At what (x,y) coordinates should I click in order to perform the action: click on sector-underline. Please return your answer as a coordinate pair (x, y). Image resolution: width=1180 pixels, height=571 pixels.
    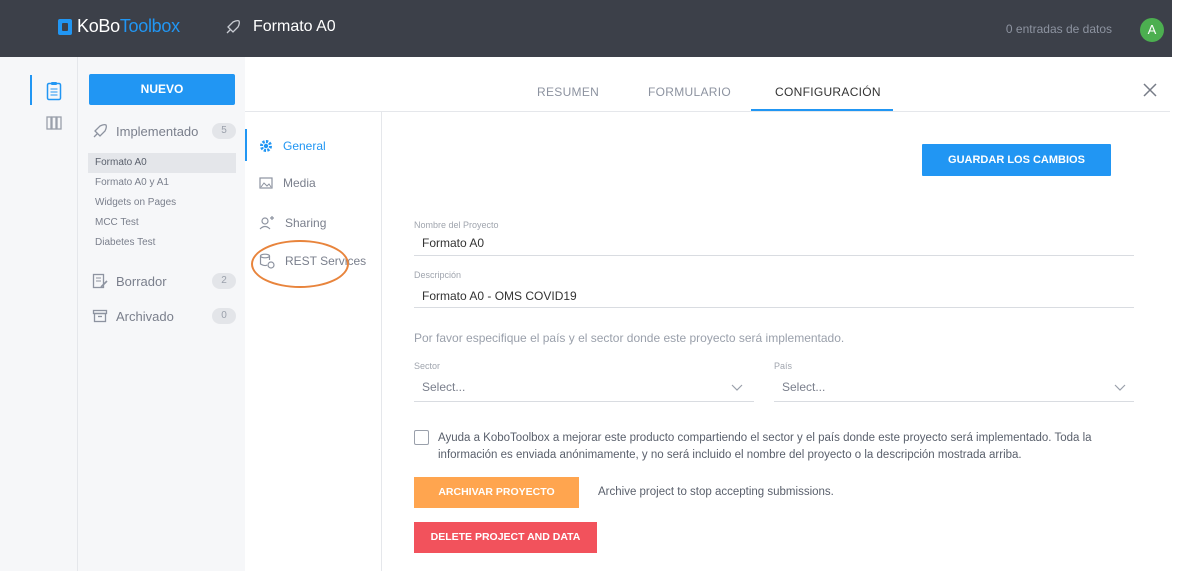
    Looking at the image, I should click on (584, 401).